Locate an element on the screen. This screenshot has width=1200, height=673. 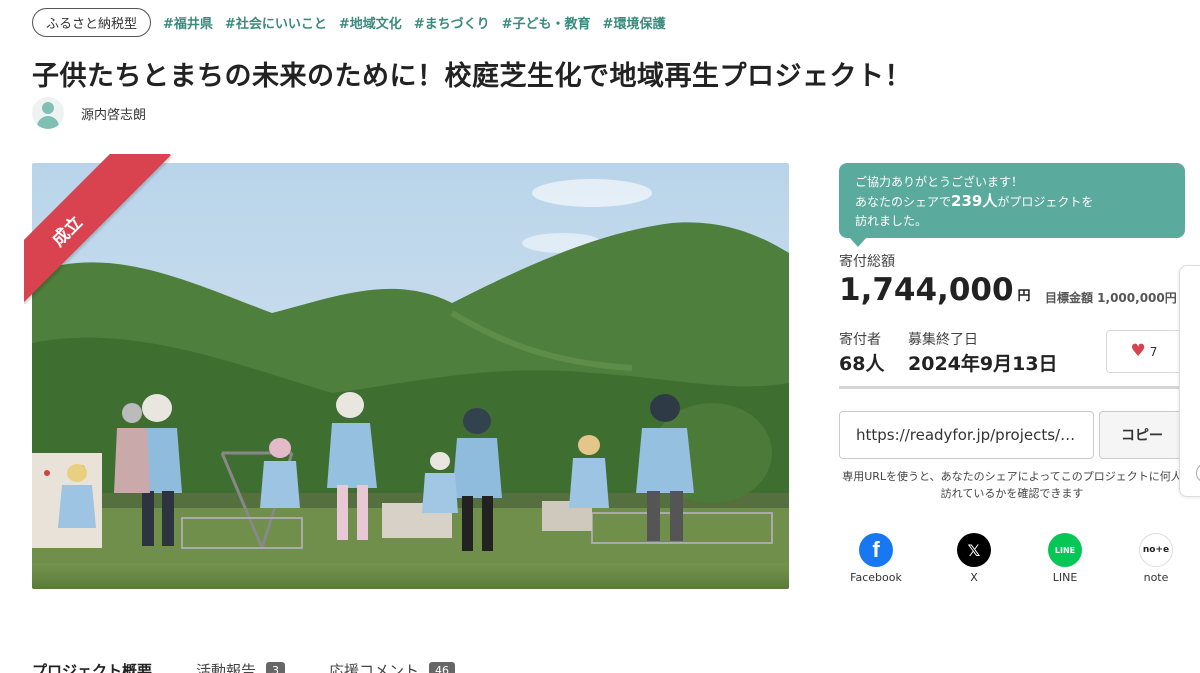
panel-handle-icon is located at coordinates (1198, 473).